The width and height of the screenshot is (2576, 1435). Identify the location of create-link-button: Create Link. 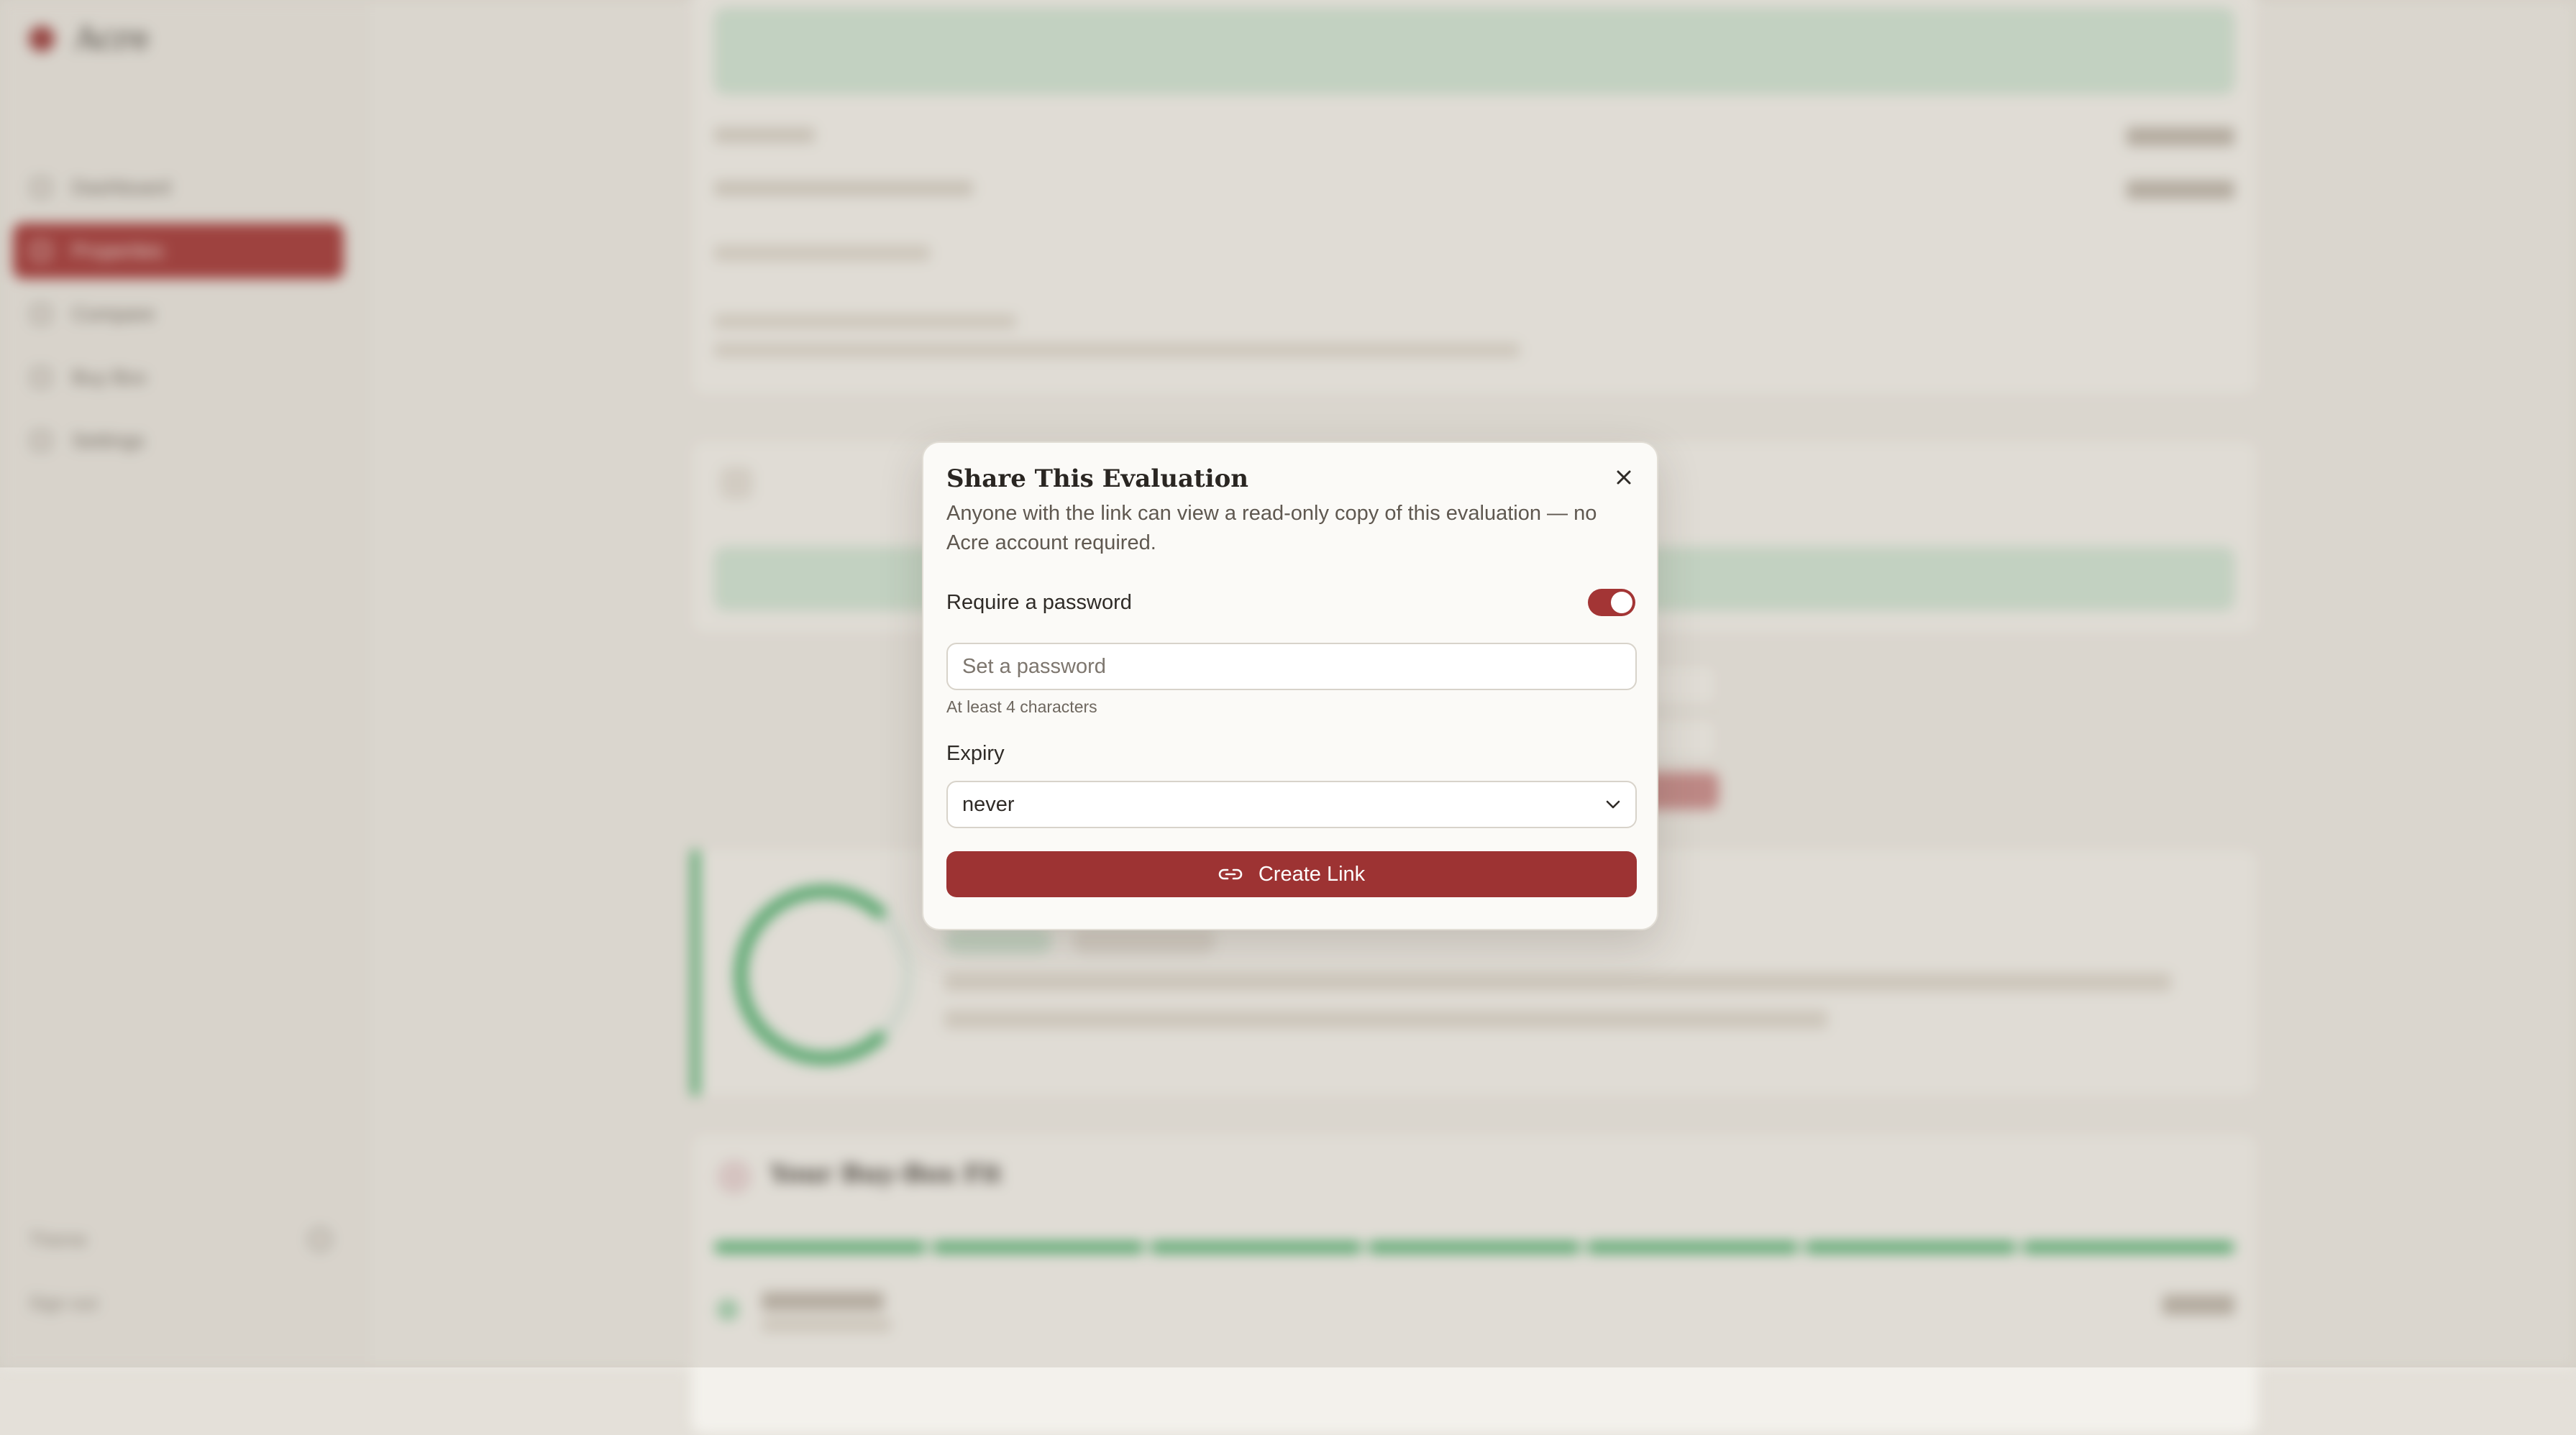
(1291, 874).